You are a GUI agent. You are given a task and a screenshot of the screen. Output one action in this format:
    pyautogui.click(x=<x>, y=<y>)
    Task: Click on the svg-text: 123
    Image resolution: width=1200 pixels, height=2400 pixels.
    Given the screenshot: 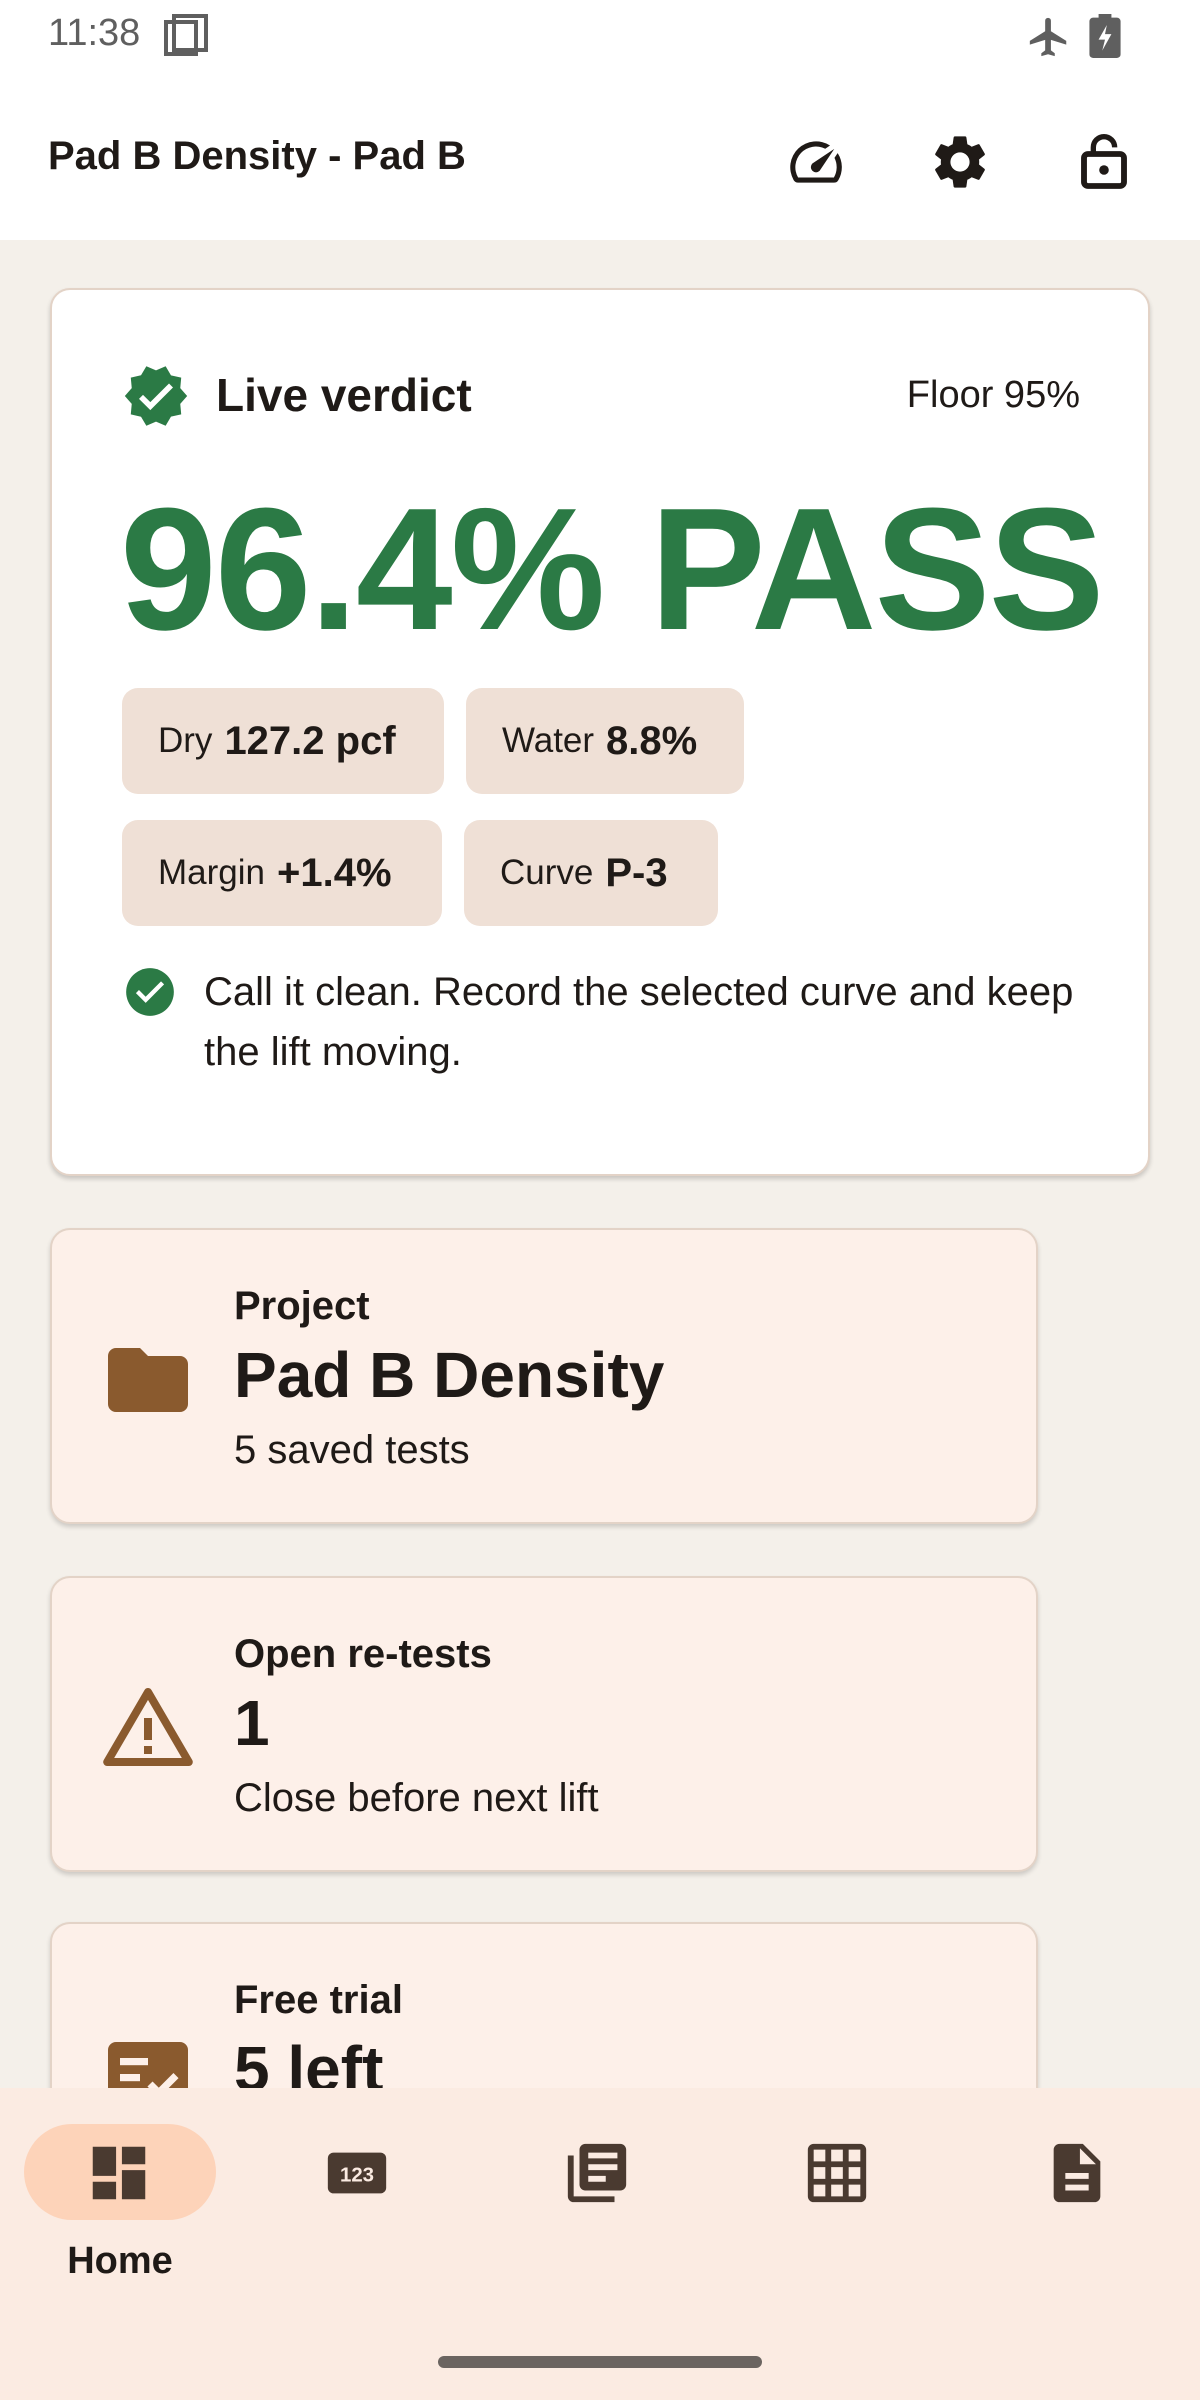 What is the action you would take?
    pyautogui.click(x=357, y=2176)
    